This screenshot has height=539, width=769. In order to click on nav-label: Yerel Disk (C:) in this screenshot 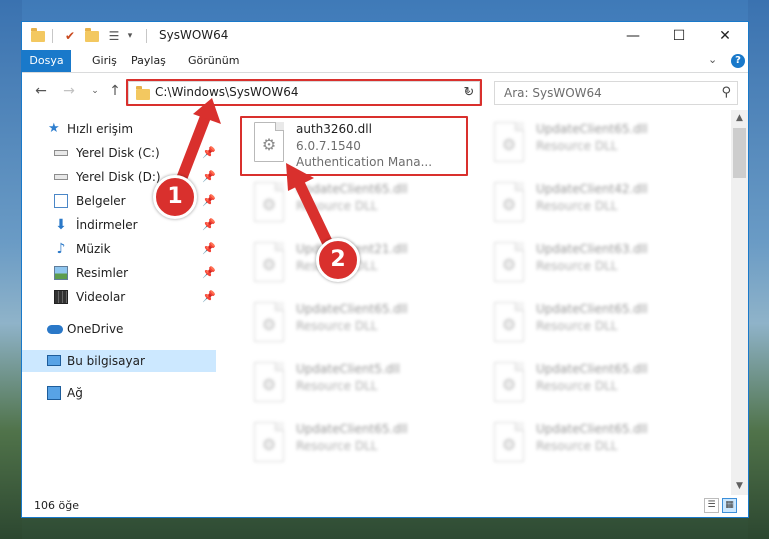, I will do `click(118, 153)`.